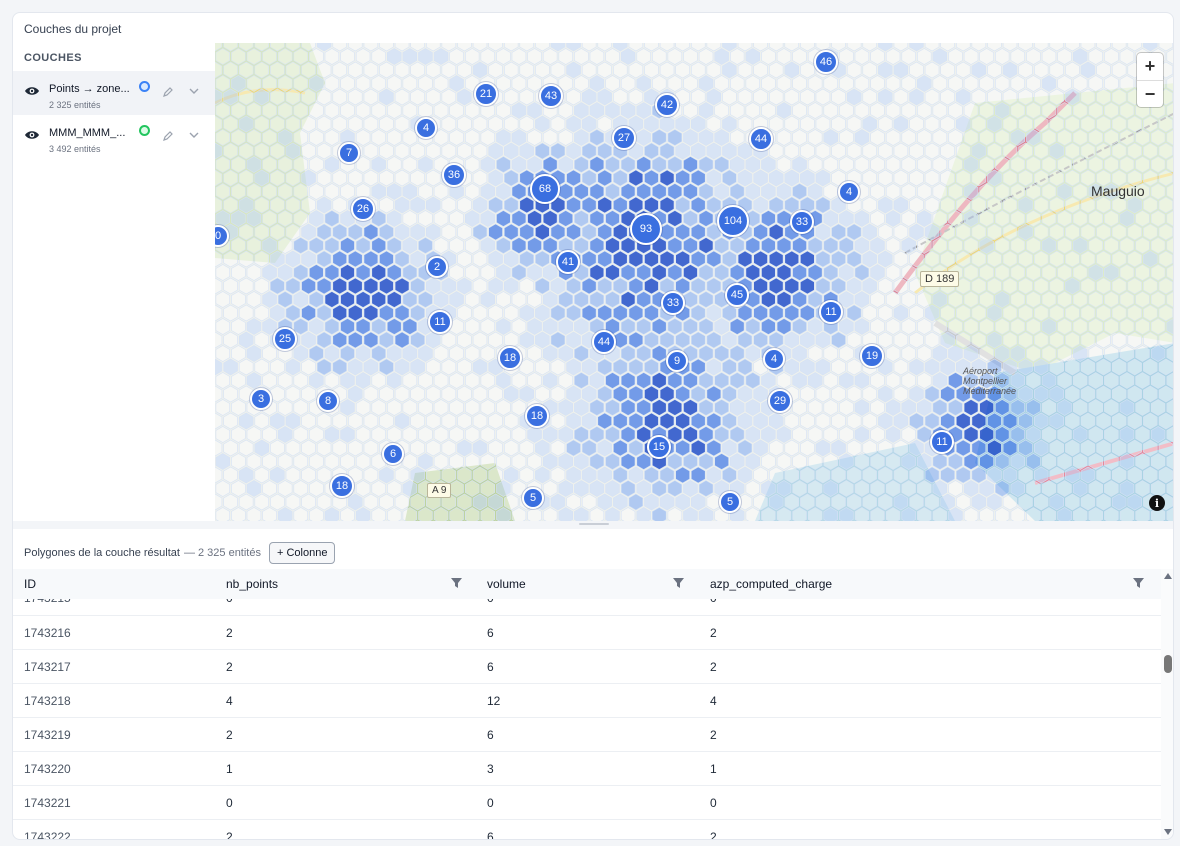 The width and height of the screenshot is (1180, 846). Describe the element at coordinates (328, 401) in the screenshot. I see `cluster-marker: 8` at that location.